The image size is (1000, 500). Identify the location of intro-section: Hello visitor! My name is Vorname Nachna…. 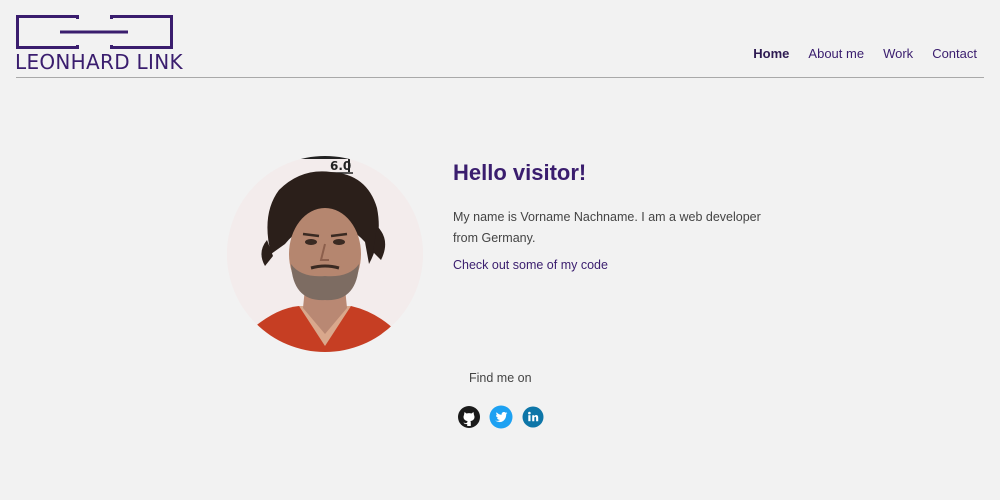
(613, 217).